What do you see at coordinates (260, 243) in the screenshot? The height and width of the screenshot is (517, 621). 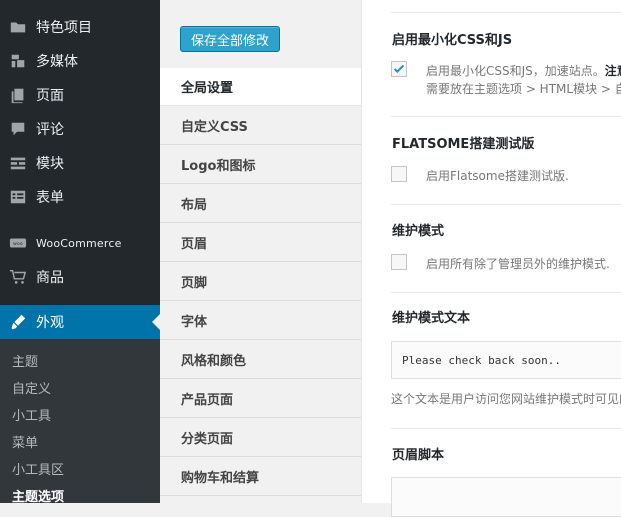 I see `tab-header: 页眉` at bounding box center [260, 243].